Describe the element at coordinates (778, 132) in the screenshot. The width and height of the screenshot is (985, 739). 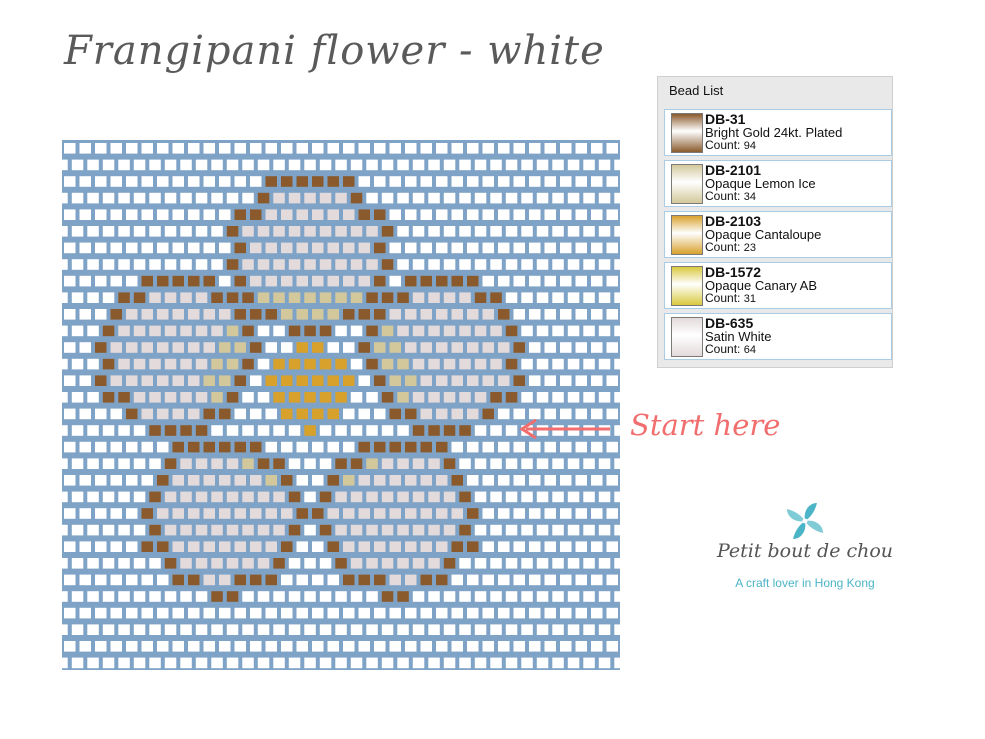
I see `bead-item-db-31: DB-31 Bright Gold 24kt. Plated Count: 94` at that location.